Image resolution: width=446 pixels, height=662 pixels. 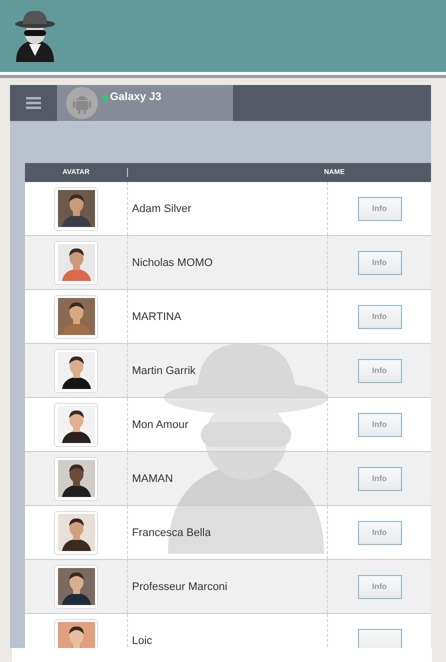 What do you see at coordinates (171, 532) in the screenshot?
I see `contact-name: Francesca Bella` at bounding box center [171, 532].